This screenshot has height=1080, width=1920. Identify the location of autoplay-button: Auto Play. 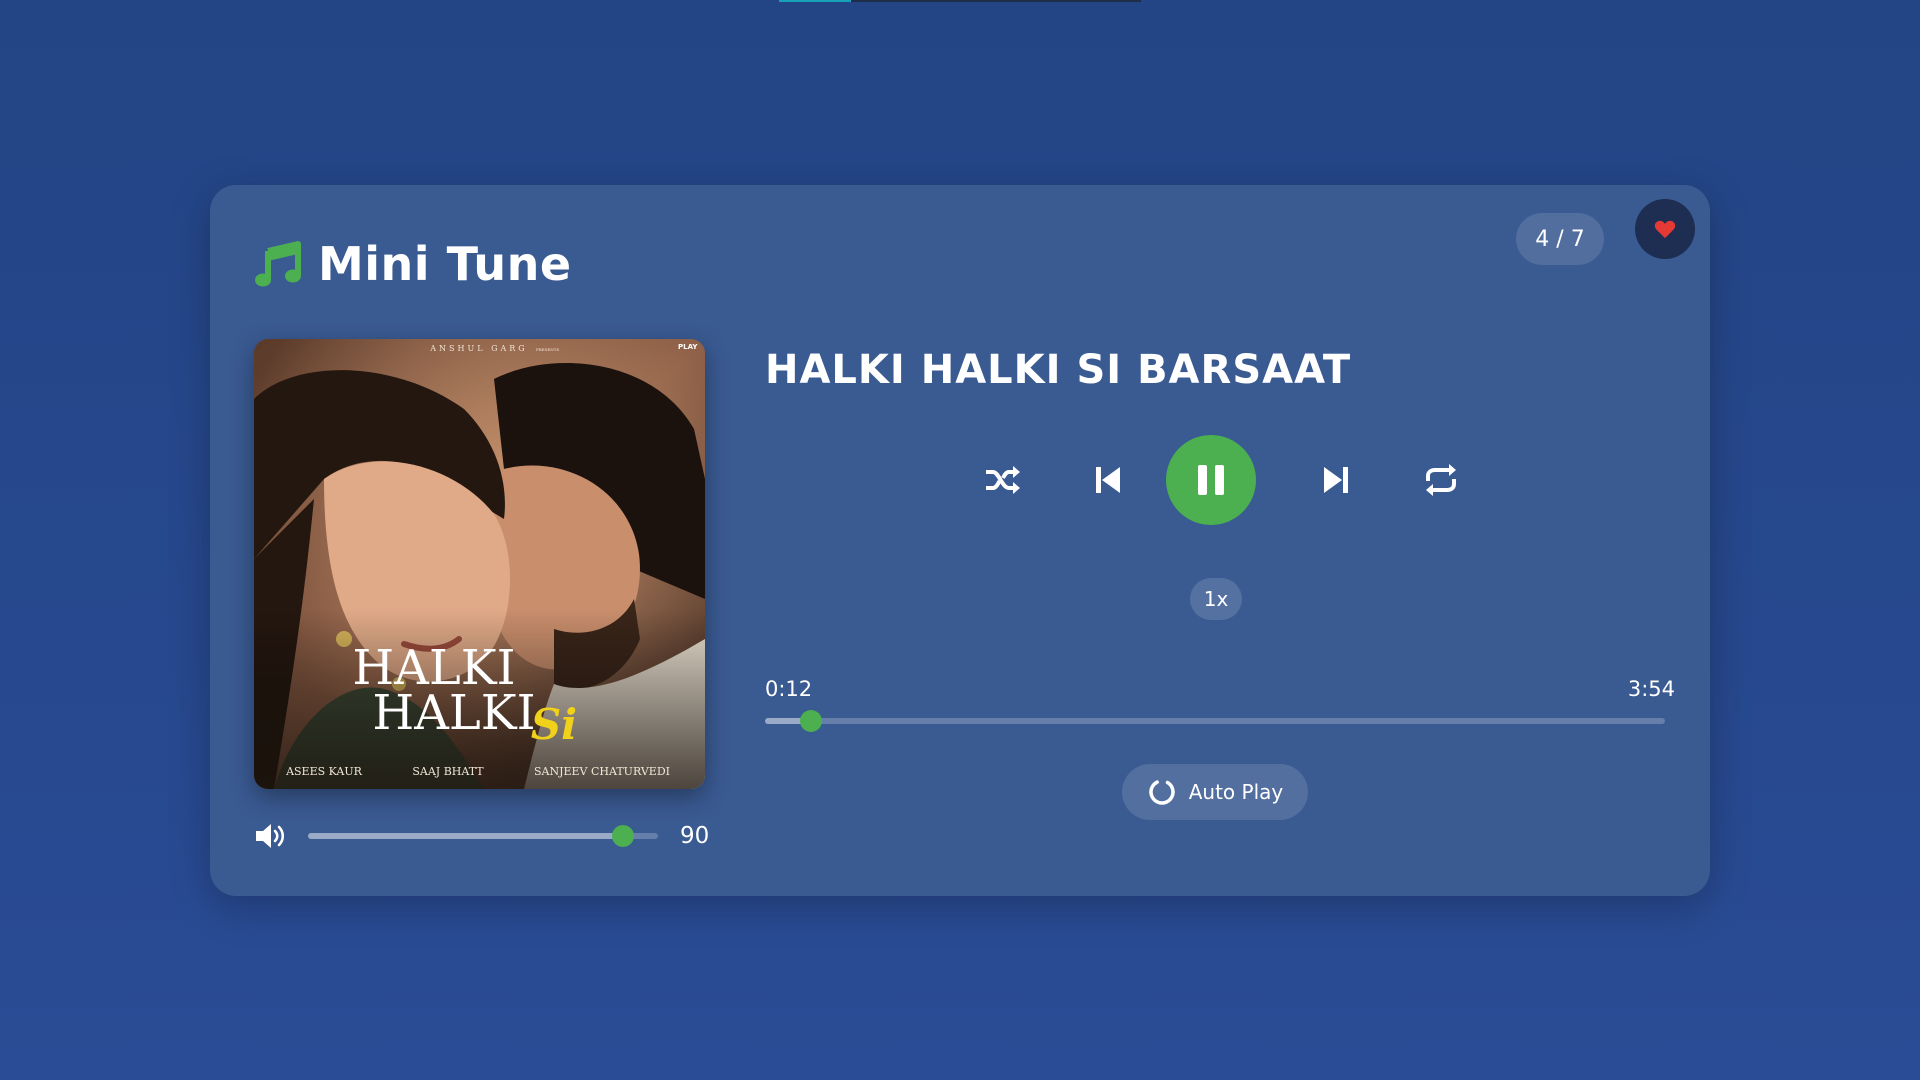
(1215, 792).